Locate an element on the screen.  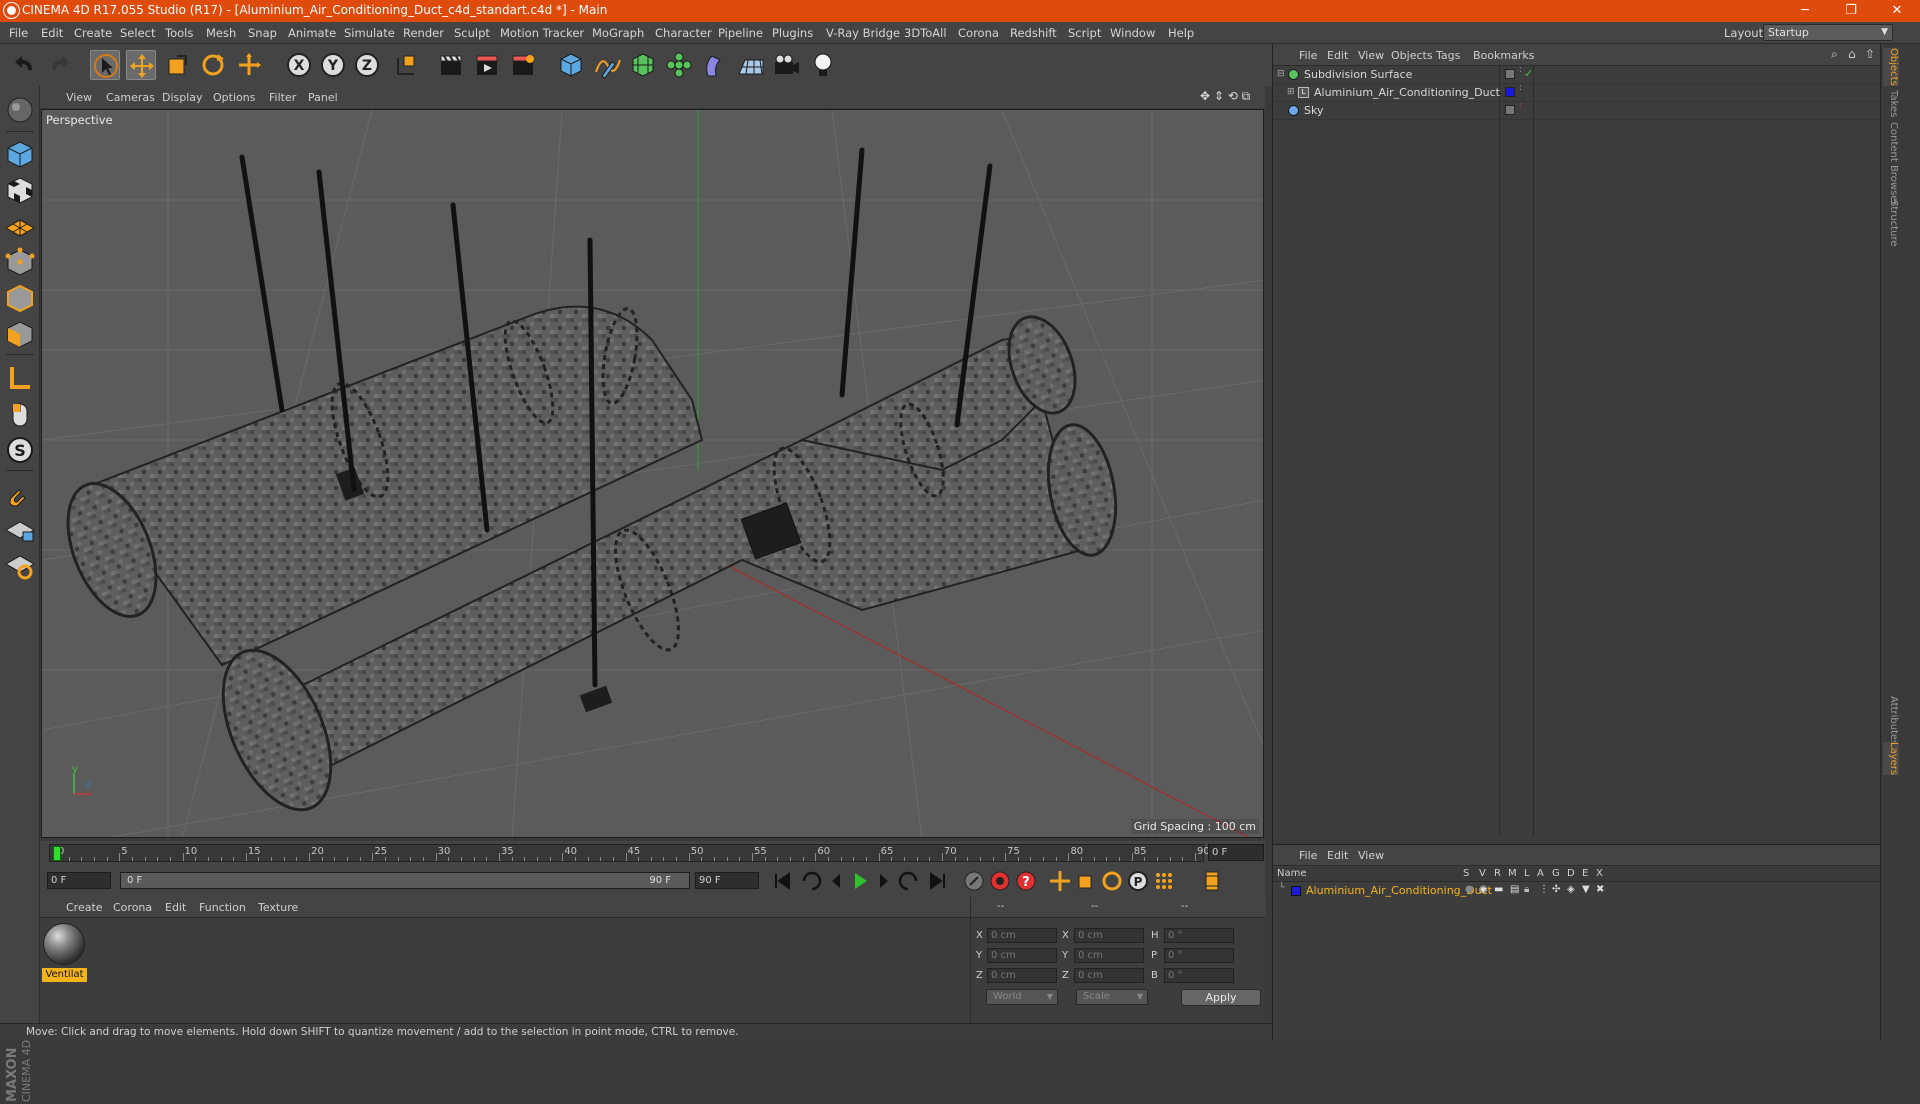
material-name-label: Ventilat is located at coordinates (64, 975).